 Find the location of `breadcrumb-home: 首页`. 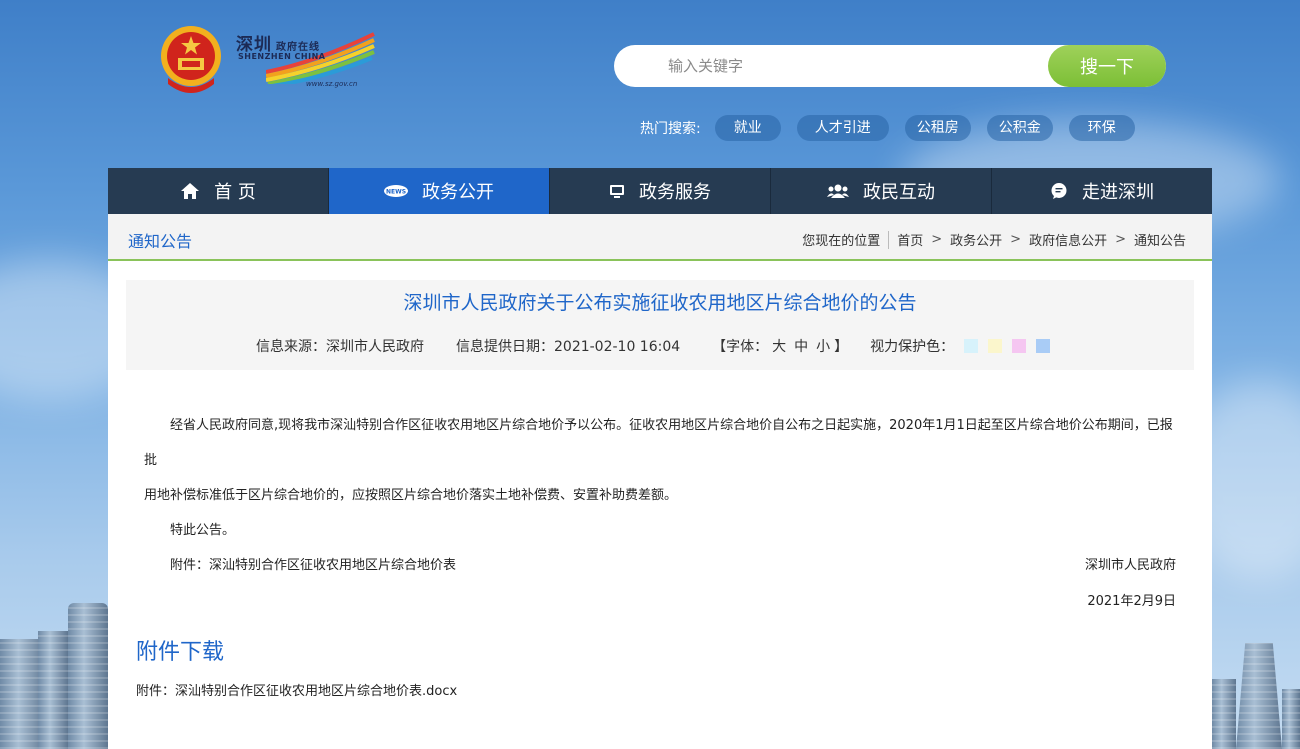

breadcrumb-home: 首页 is located at coordinates (910, 239).